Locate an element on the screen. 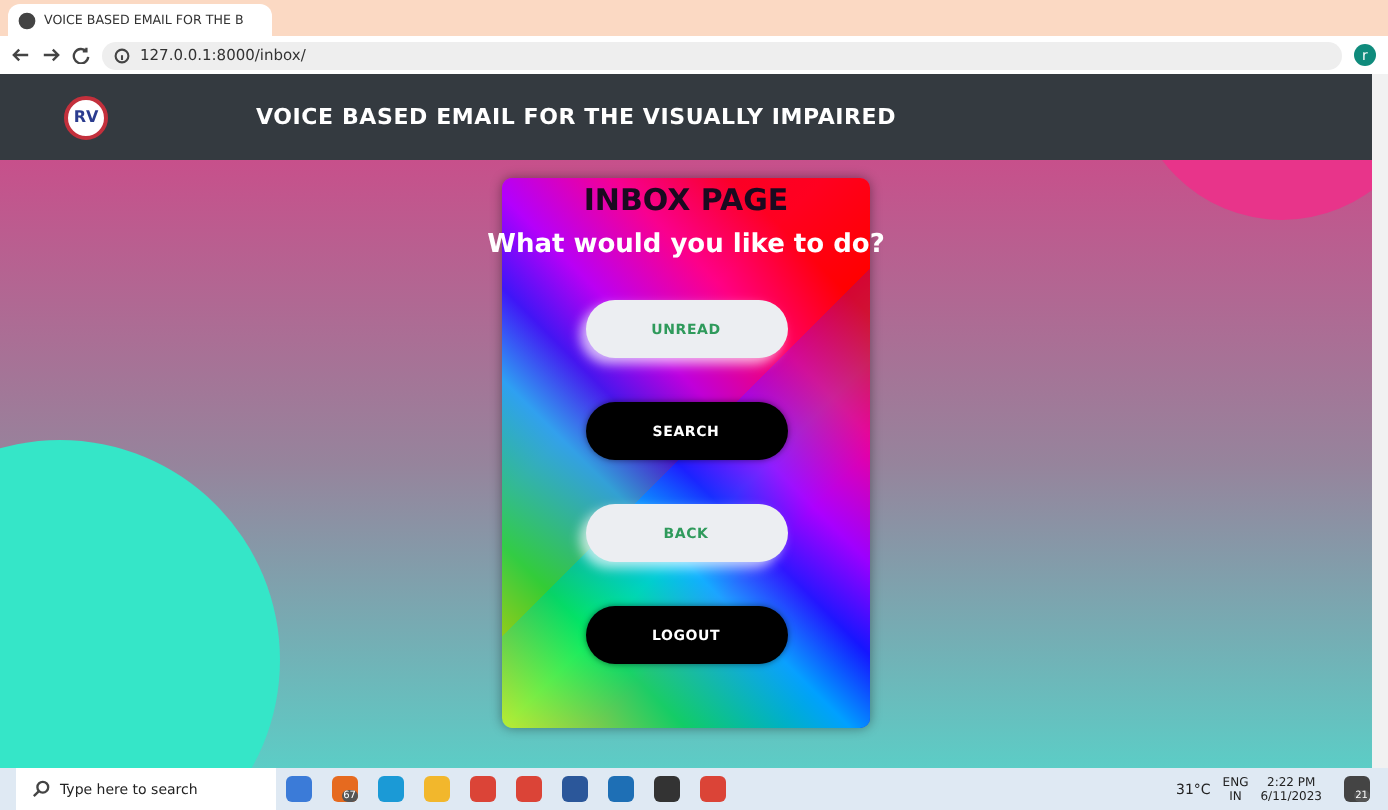  back-icon is located at coordinates (21, 55).